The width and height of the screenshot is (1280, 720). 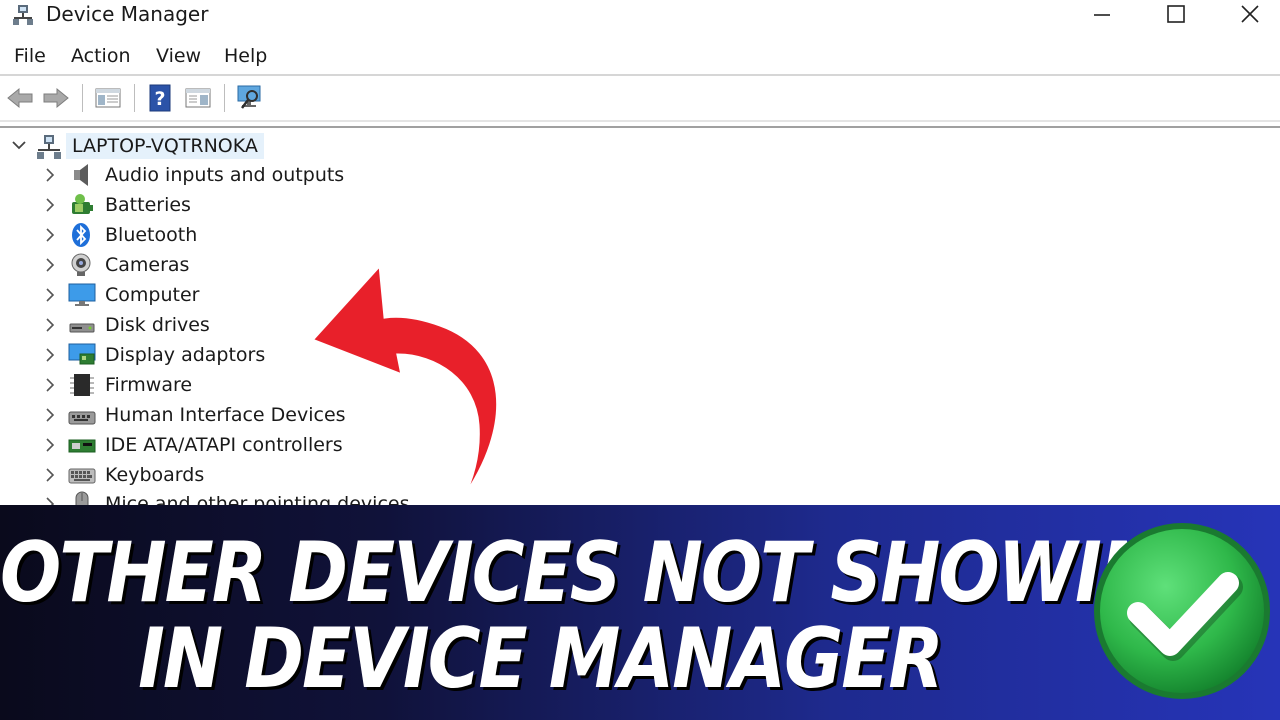 I want to click on tree-item-batteries: Batteries, so click(x=300, y=205).